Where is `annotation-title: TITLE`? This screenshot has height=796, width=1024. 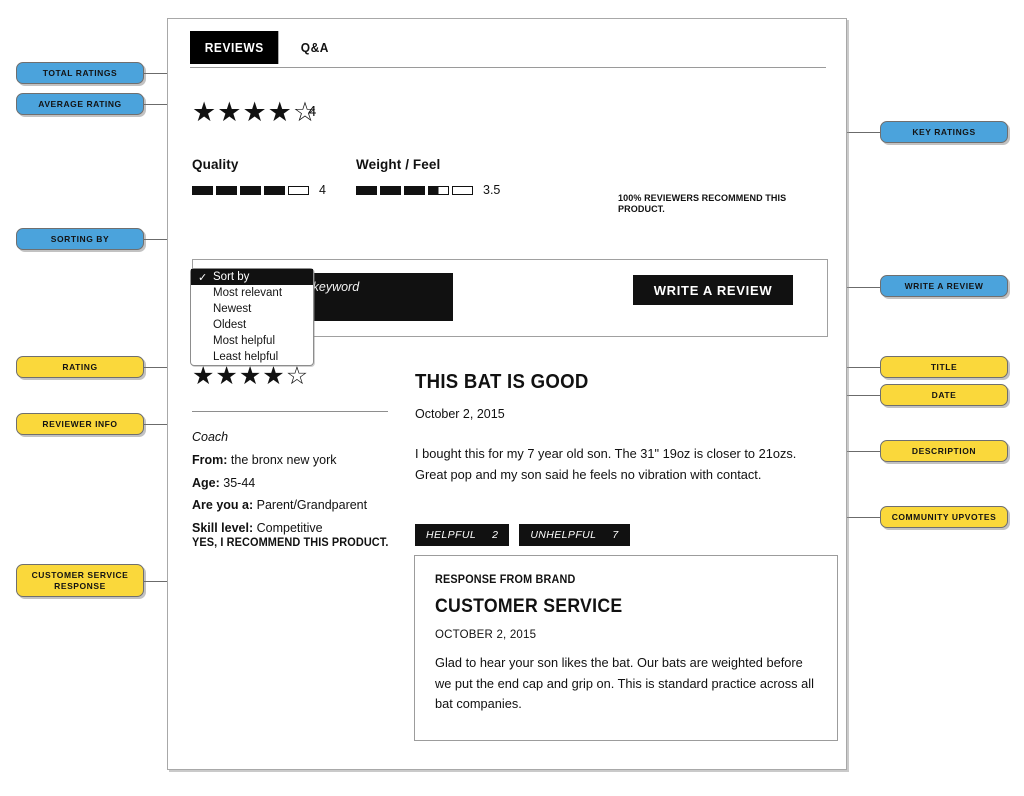
annotation-title: TITLE is located at coordinates (944, 367).